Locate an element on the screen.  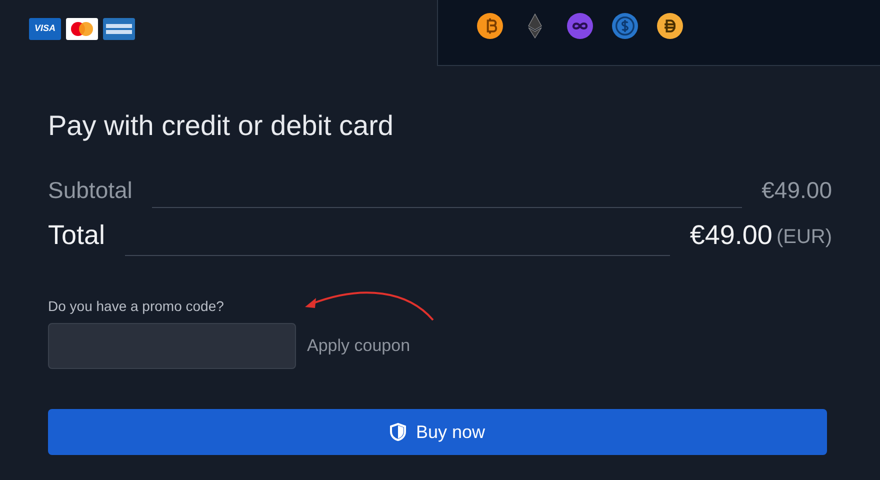
amex-card-icon is located at coordinates (119, 29).